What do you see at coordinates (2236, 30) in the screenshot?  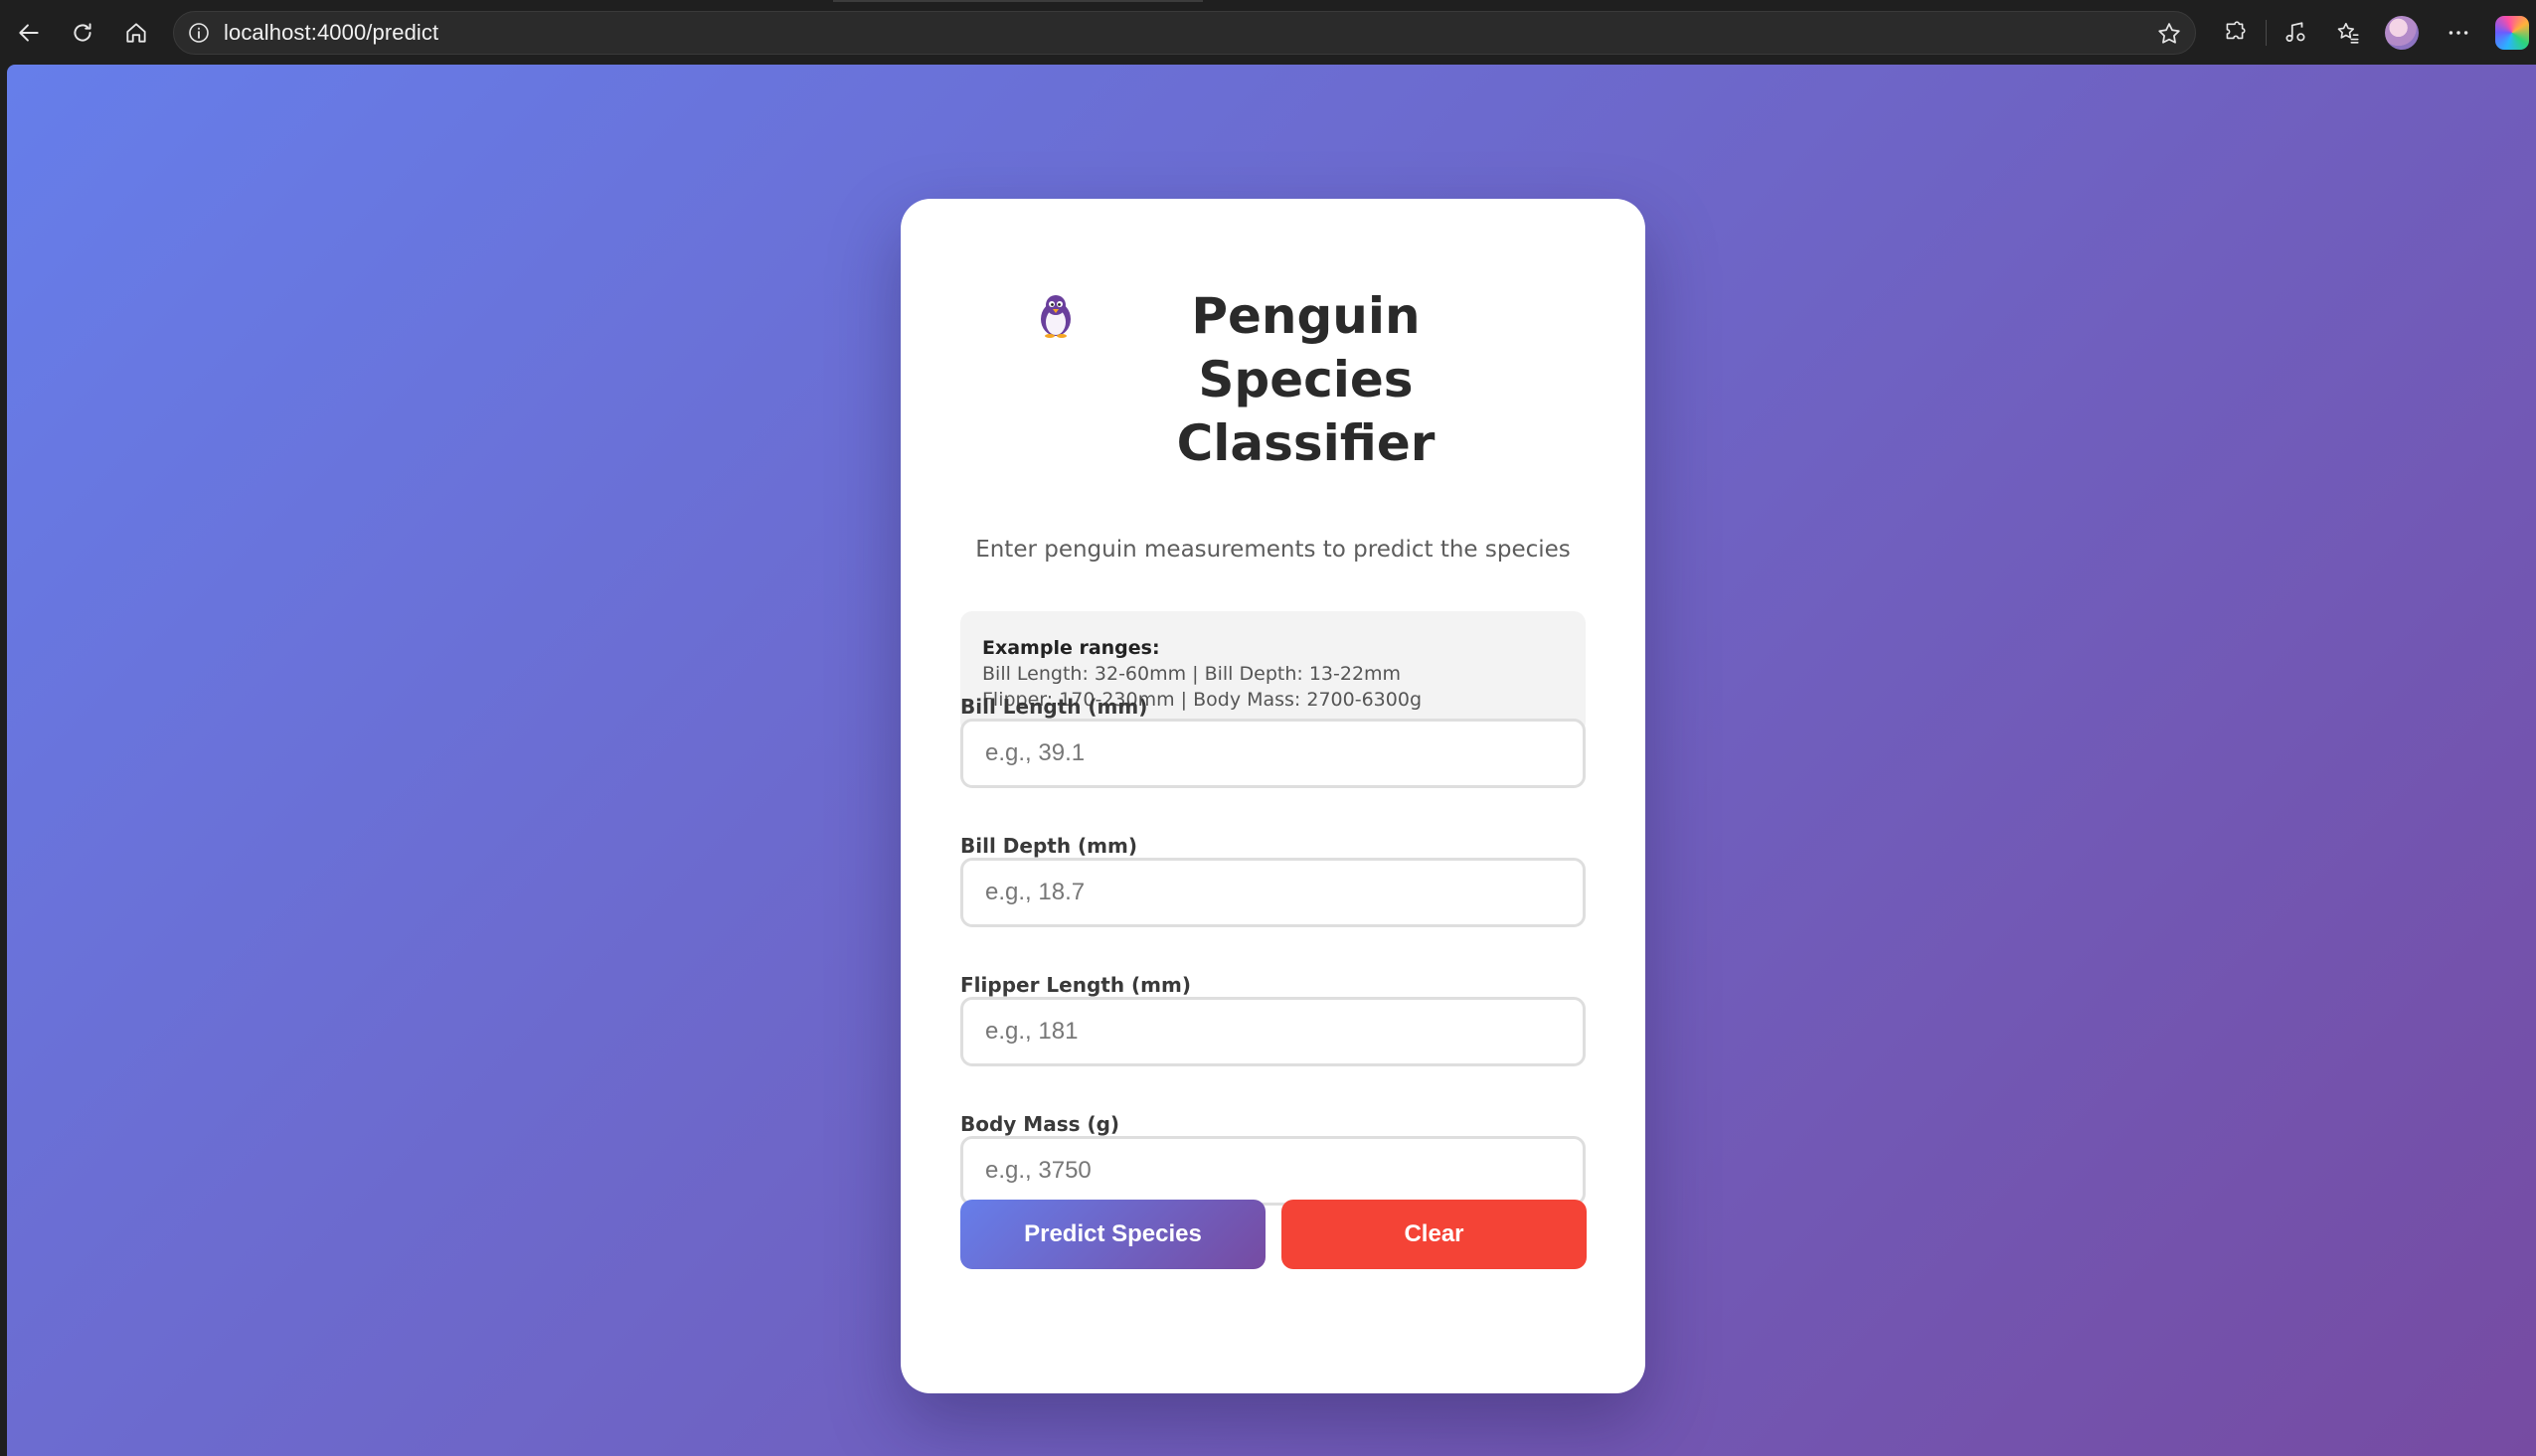 I see `puzzle-icon` at bounding box center [2236, 30].